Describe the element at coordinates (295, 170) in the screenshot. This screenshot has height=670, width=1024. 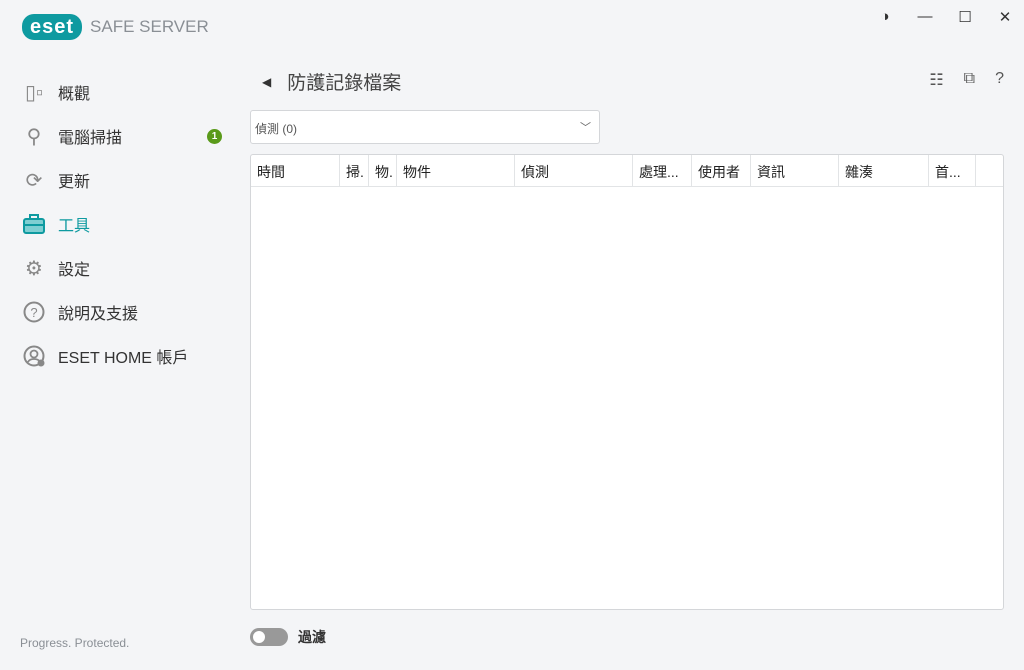
I see `column-header: 時間` at that location.